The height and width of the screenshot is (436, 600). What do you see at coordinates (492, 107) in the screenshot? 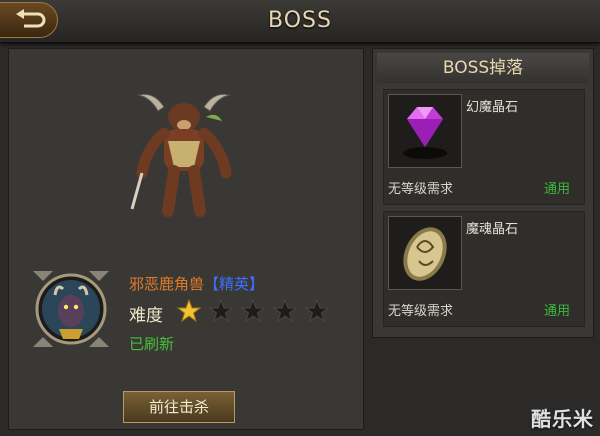
I see `item-name: 幻魔晶石` at bounding box center [492, 107].